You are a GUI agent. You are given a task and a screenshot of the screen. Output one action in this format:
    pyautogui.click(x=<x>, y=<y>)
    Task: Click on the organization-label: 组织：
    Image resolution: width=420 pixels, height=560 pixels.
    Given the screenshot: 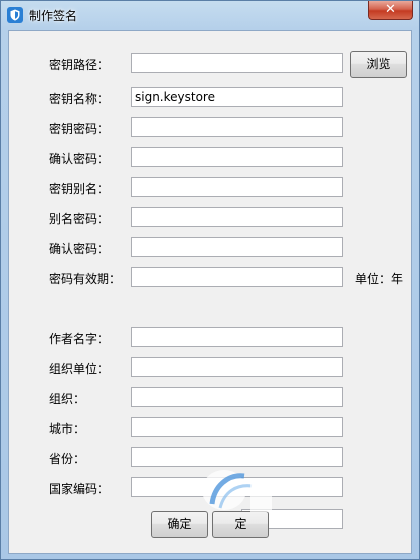 What is the action you would take?
    pyautogui.click(x=67, y=399)
    